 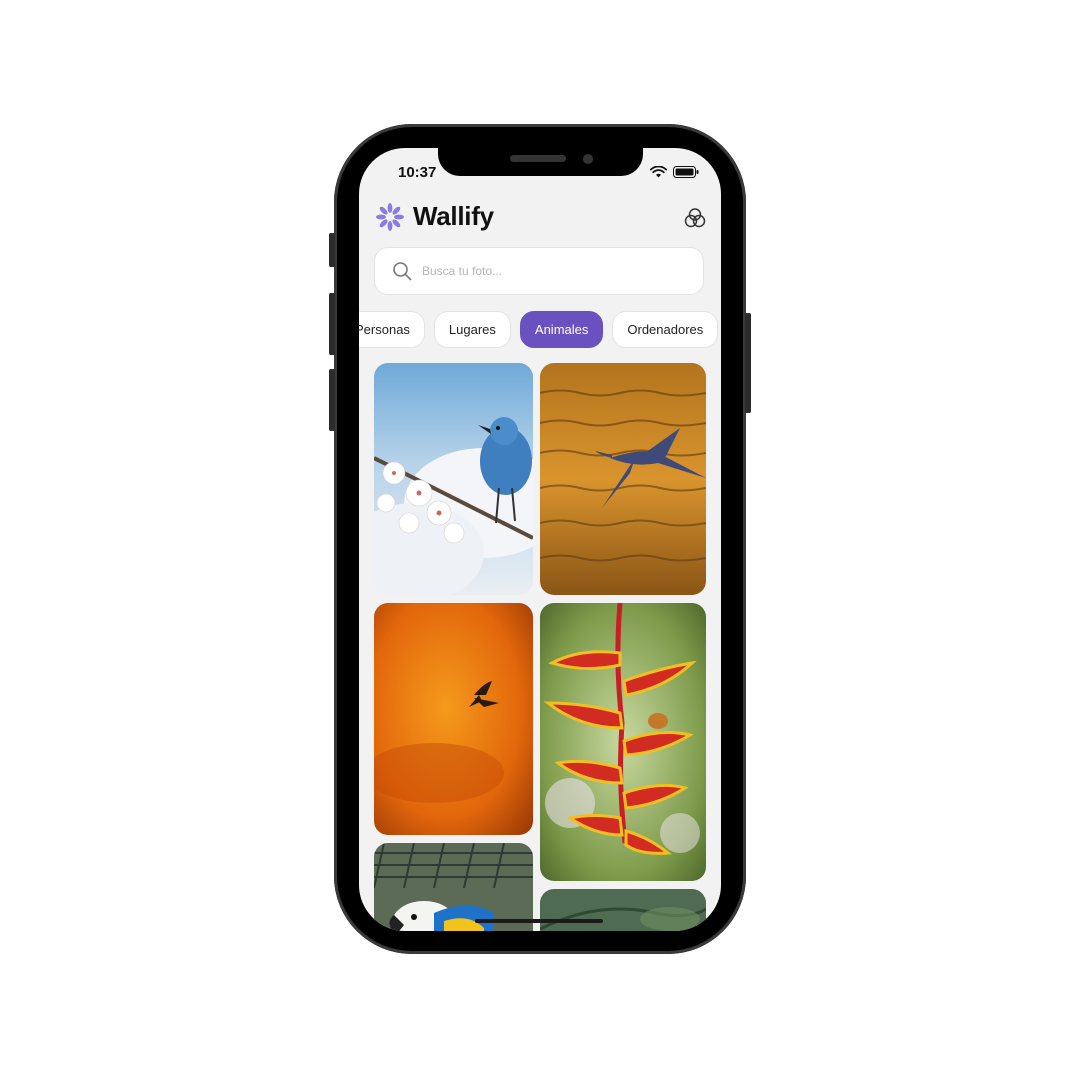 What do you see at coordinates (588, 159) in the screenshot?
I see `front-camera` at bounding box center [588, 159].